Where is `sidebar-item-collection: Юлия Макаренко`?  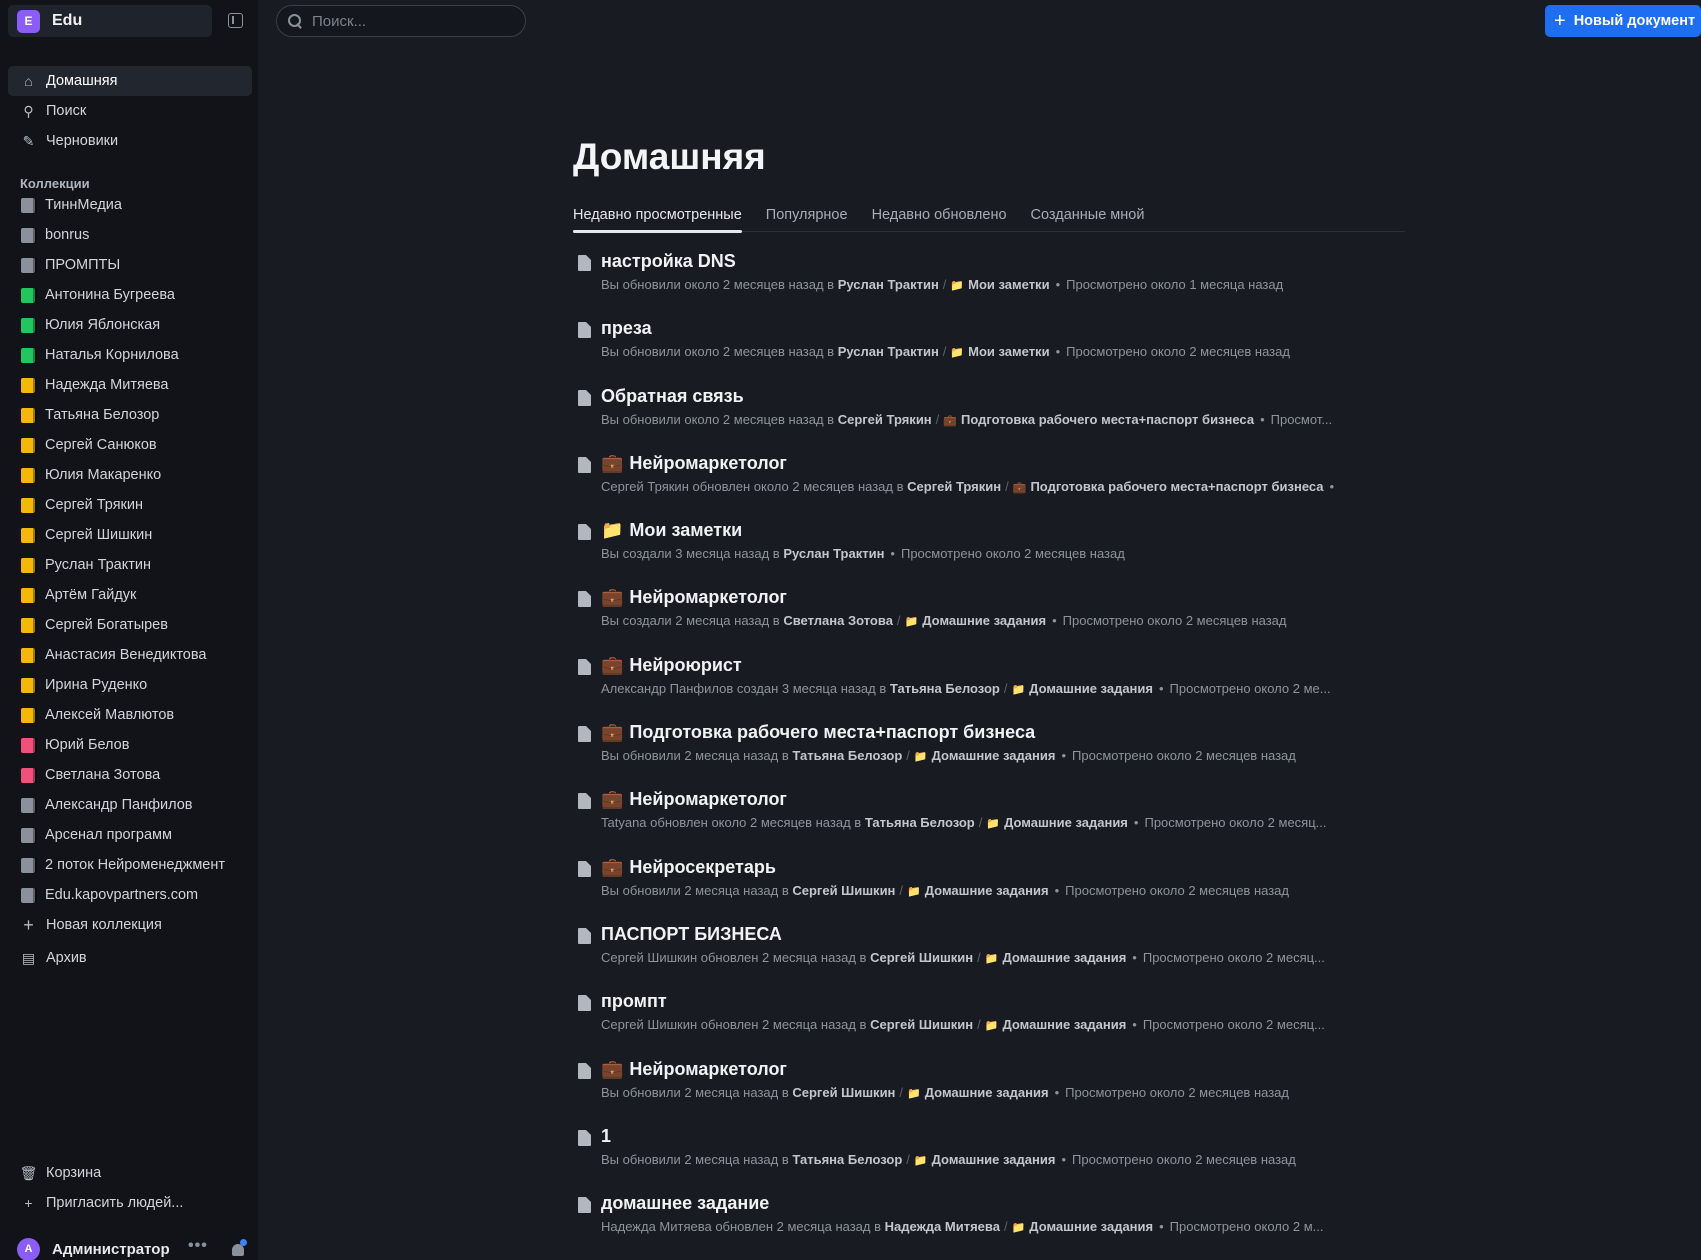 sidebar-item-collection: Юлия Макаренко is located at coordinates (130, 475).